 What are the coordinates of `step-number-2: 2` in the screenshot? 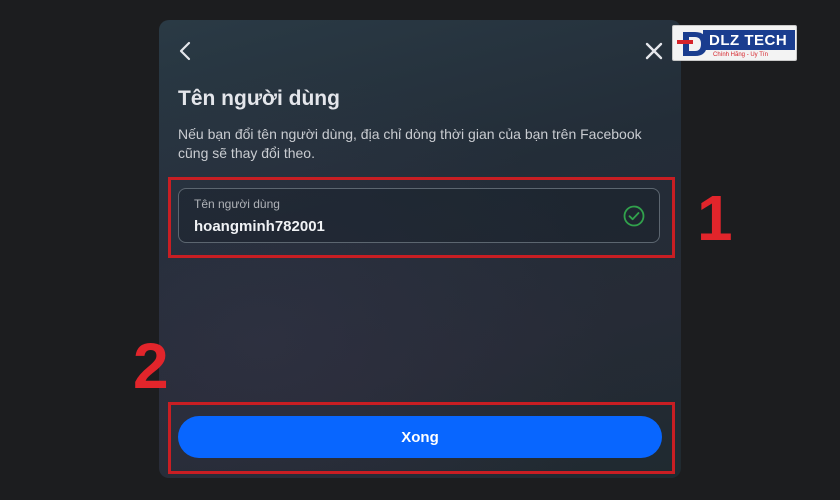 It's located at (151, 366).